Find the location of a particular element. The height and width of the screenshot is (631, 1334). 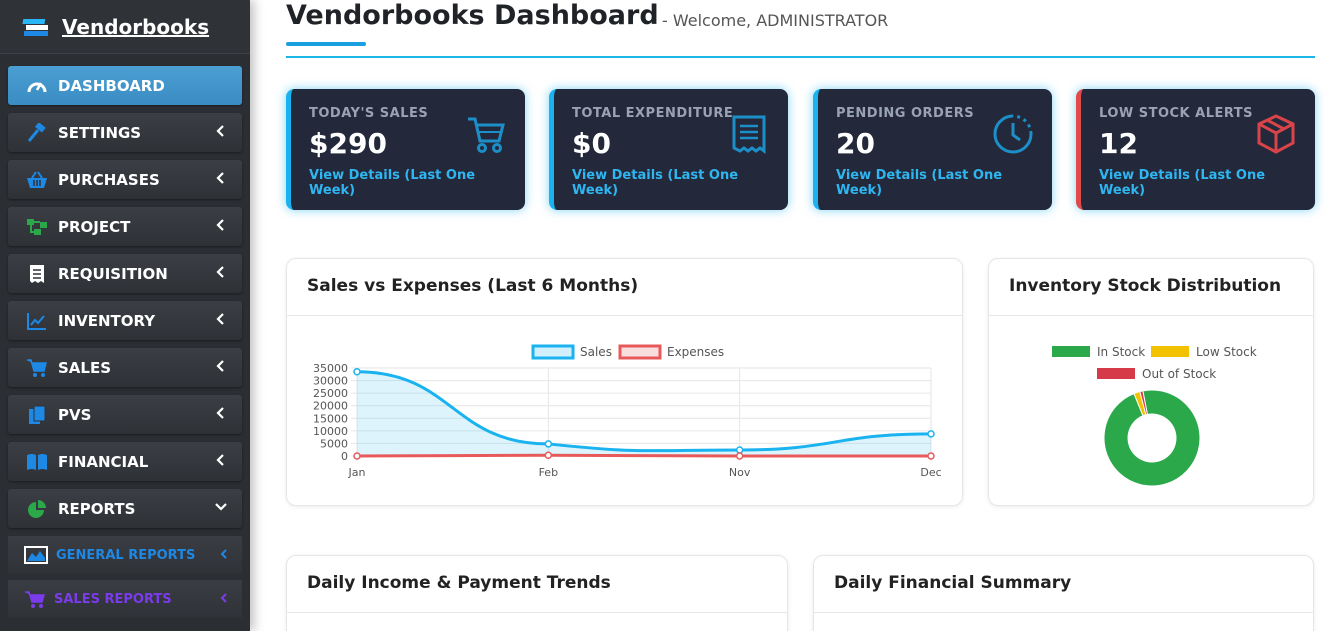

sidebar-item-label: SALES is located at coordinates (85, 367).